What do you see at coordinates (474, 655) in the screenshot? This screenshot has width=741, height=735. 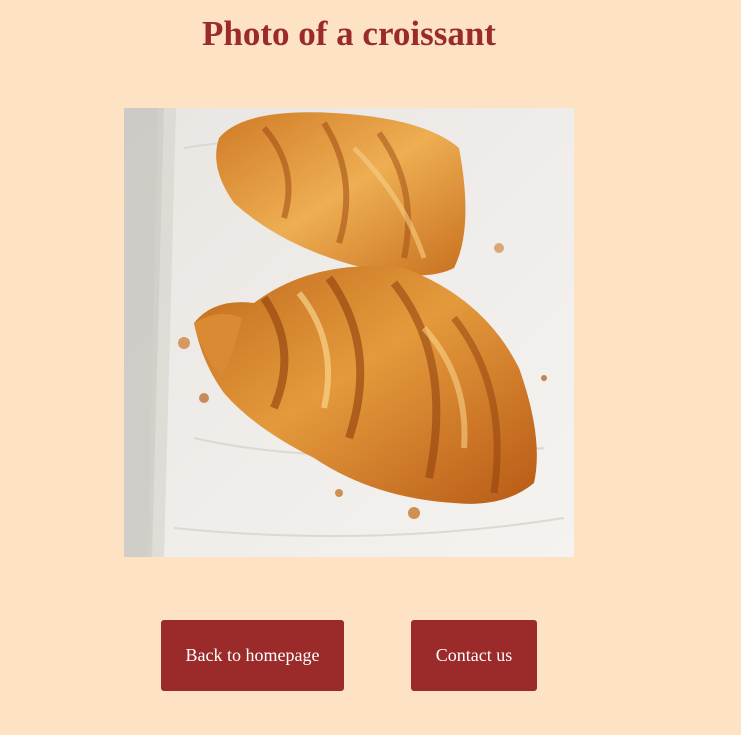 I see `contact-us-button: Contact us` at bounding box center [474, 655].